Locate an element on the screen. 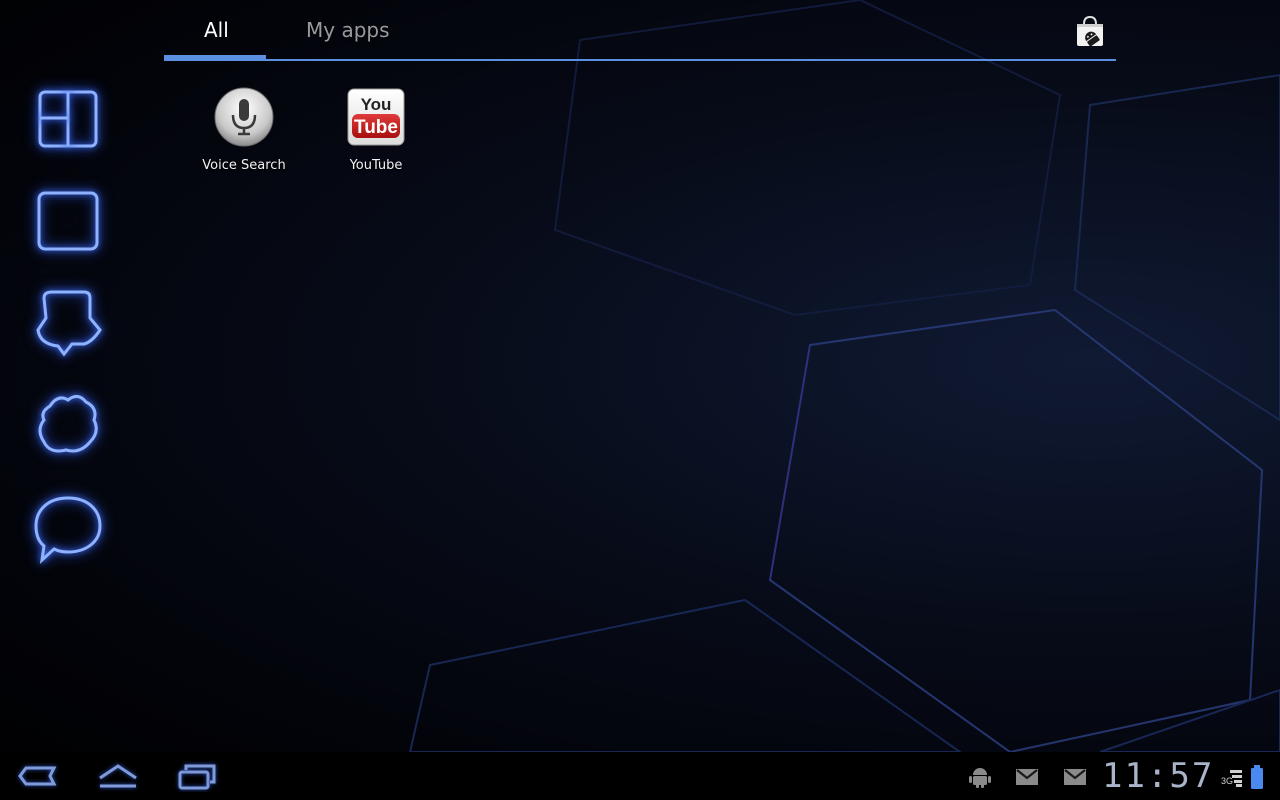  battery-icon is located at coordinates (1257, 777).